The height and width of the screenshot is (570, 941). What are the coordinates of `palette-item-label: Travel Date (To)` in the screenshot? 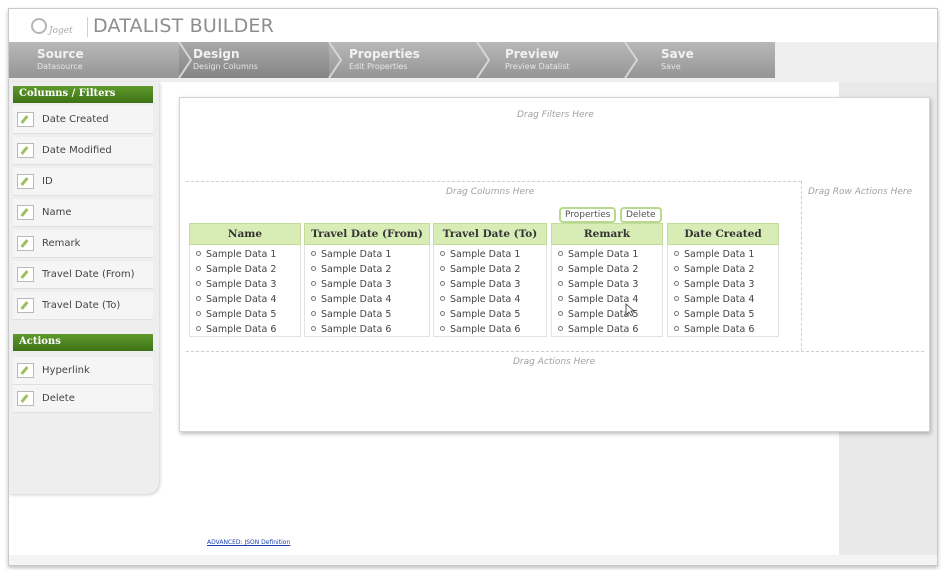 It's located at (81, 305).